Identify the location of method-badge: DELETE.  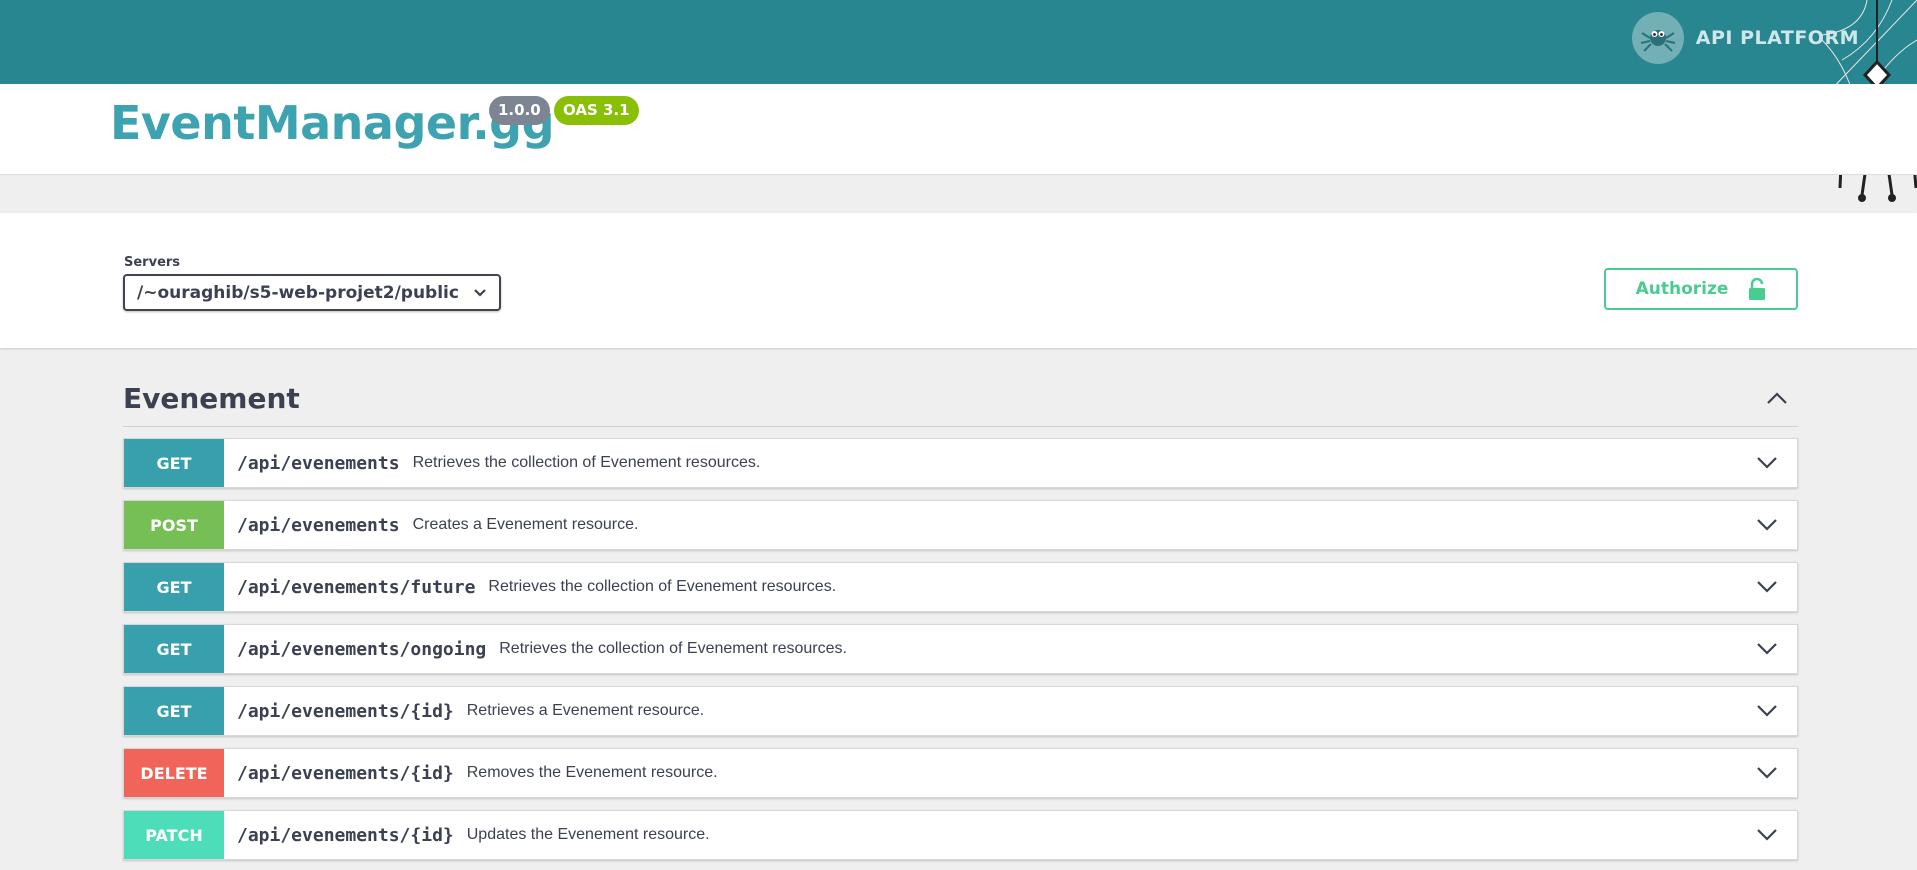
(174, 773).